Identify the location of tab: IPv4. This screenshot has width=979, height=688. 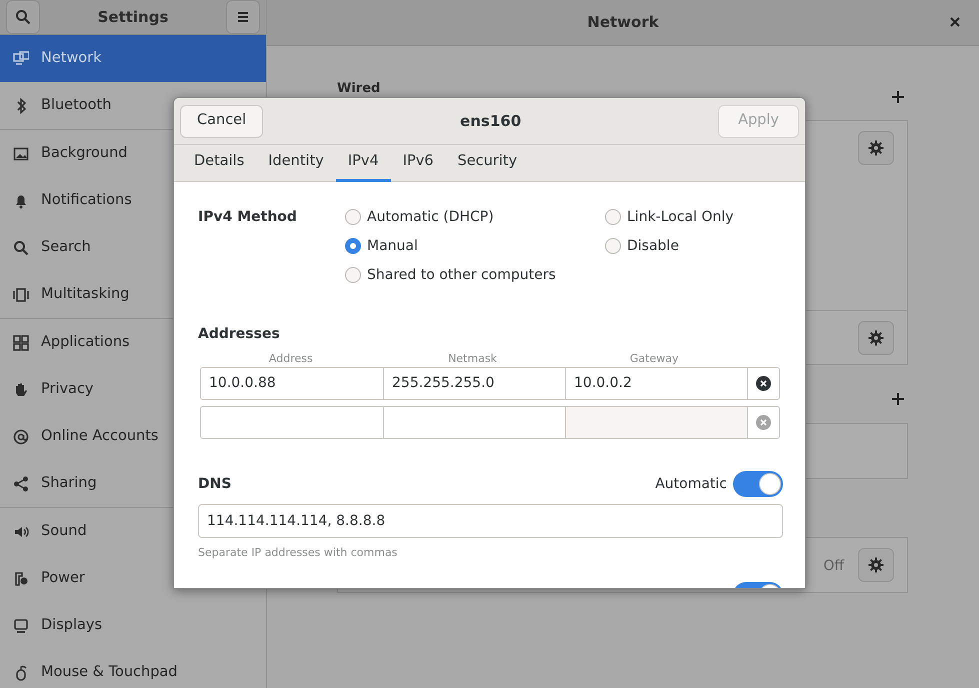
(363, 163).